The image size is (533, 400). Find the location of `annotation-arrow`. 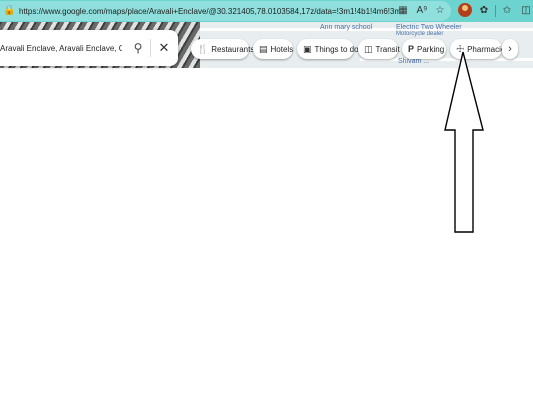

annotation-arrow is located at coordinates (464, 142).